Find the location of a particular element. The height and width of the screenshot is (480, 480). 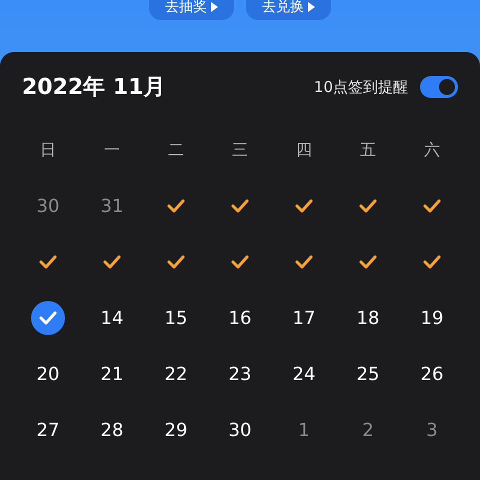

today-check-icon is located at coordinates (48, 318).